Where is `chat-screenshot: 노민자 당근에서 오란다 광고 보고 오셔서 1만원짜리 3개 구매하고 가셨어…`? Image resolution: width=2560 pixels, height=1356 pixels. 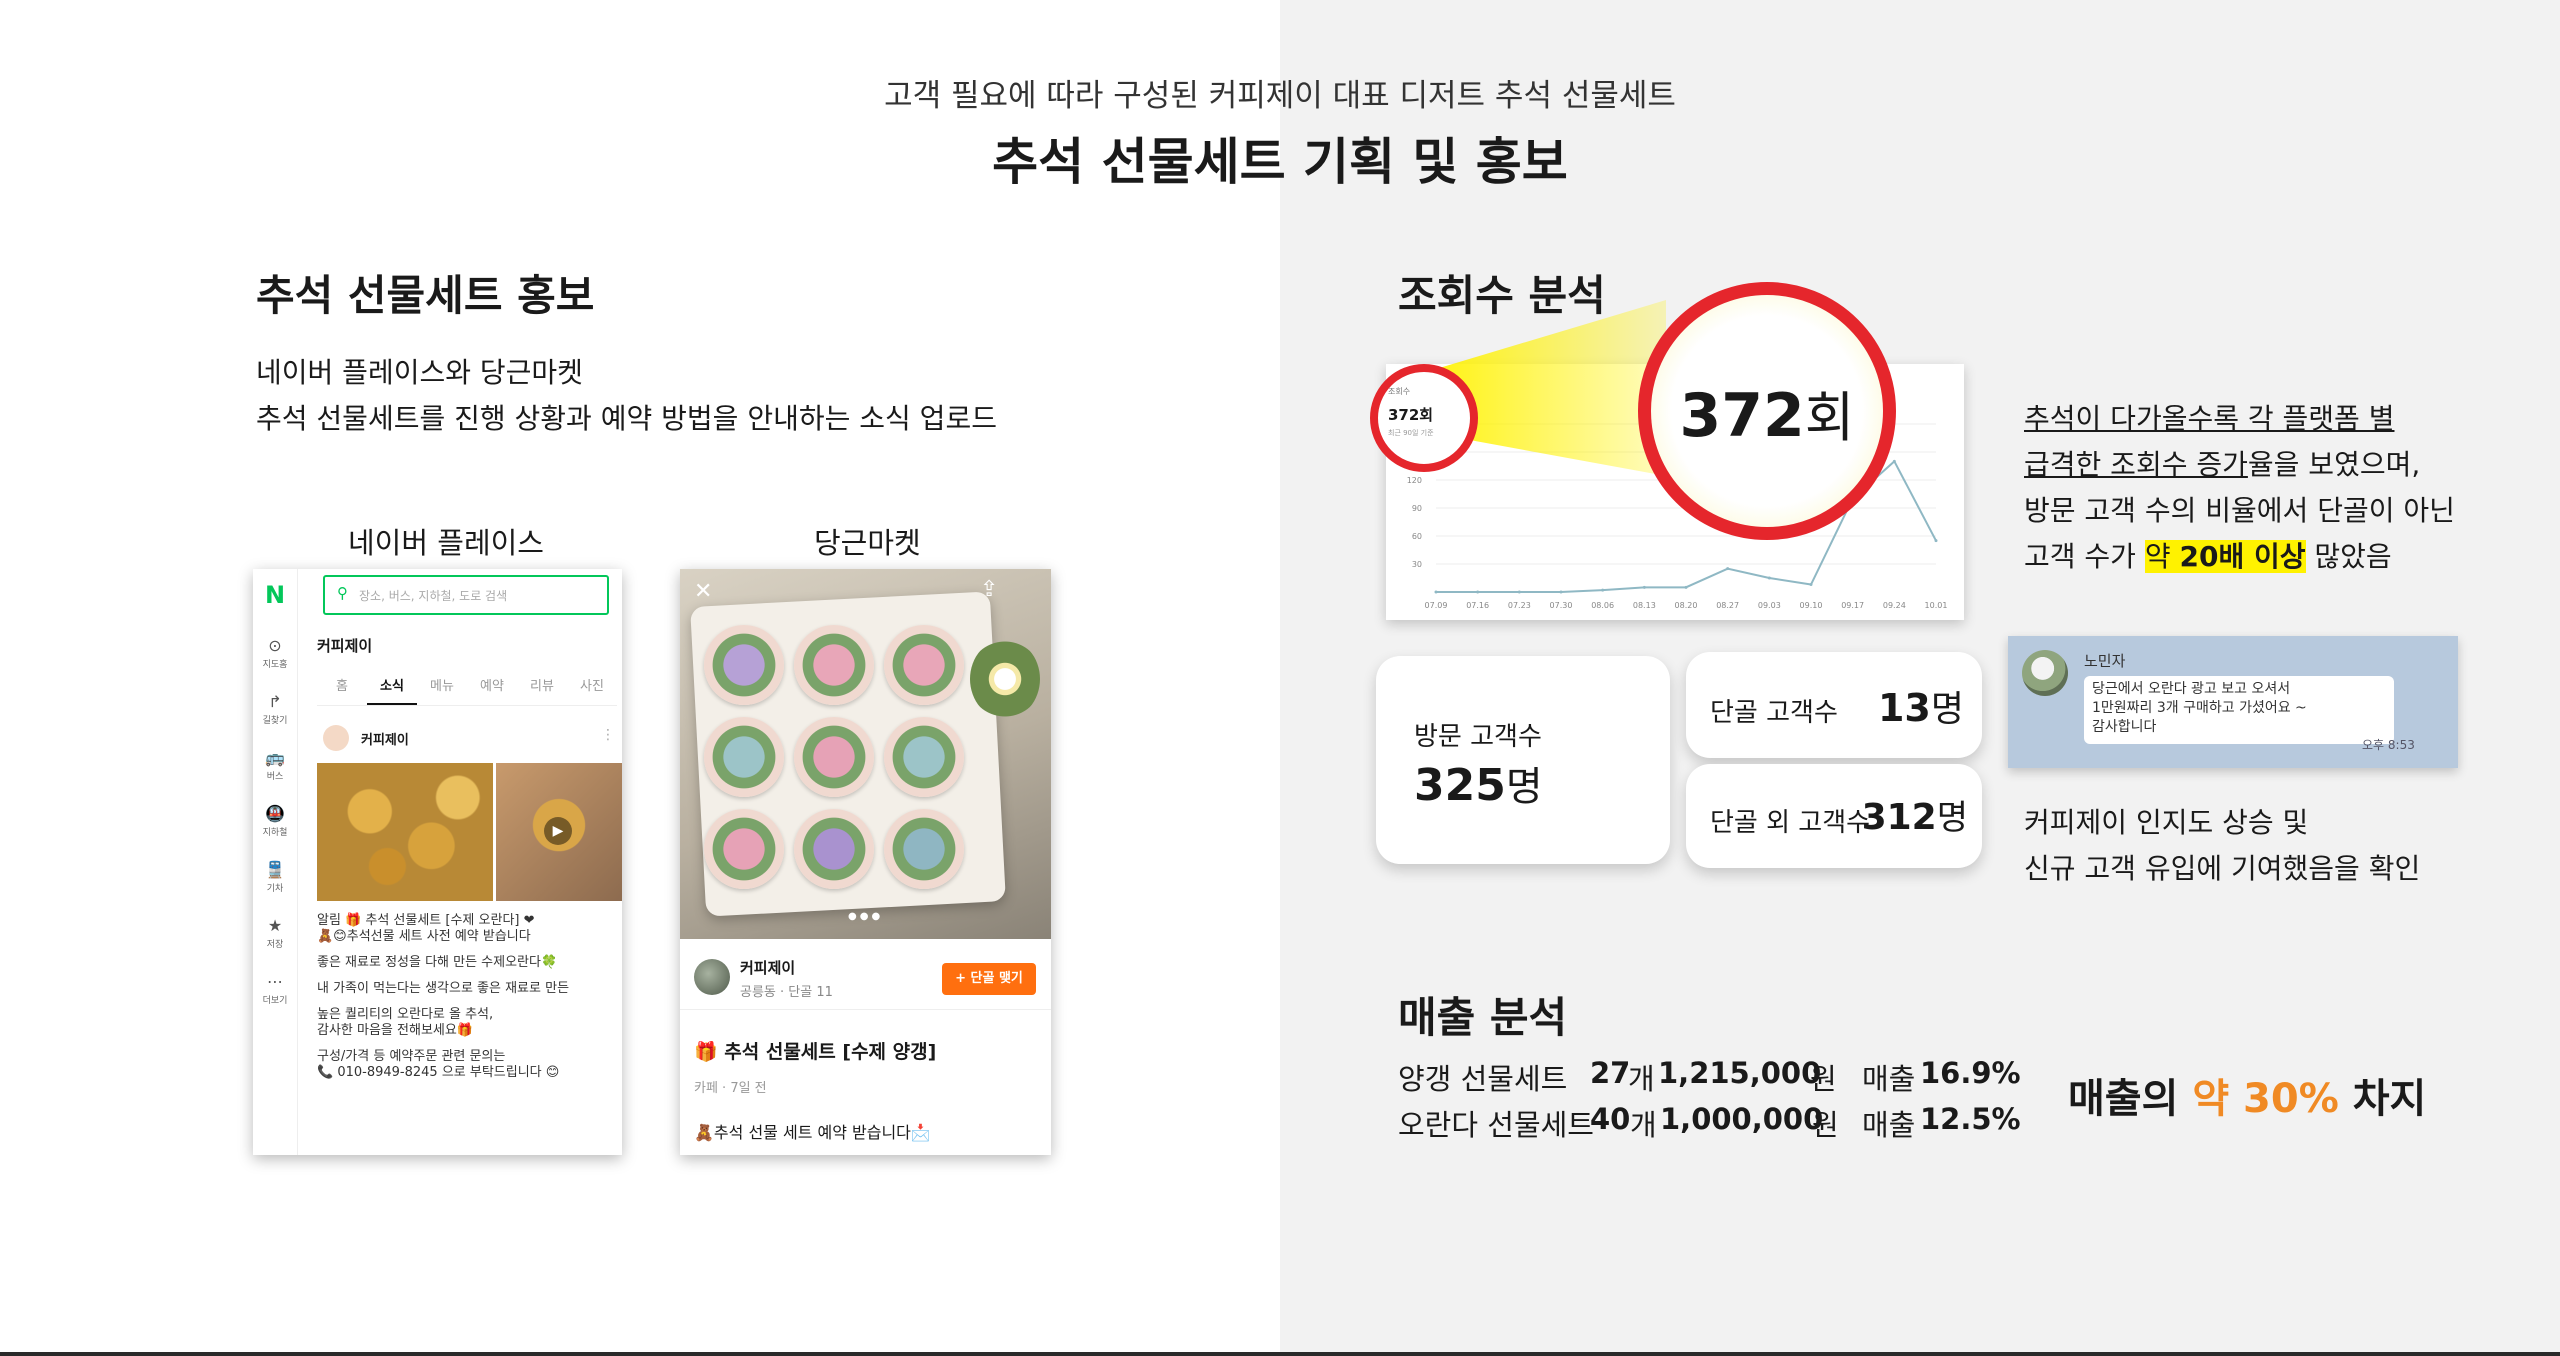
chat-screenshot: 노민자 당근에서 오란다 광고 보고 오셔서 1만원짜리 3개 구매하고 가셨어… is located at coordinates (2233, 702).